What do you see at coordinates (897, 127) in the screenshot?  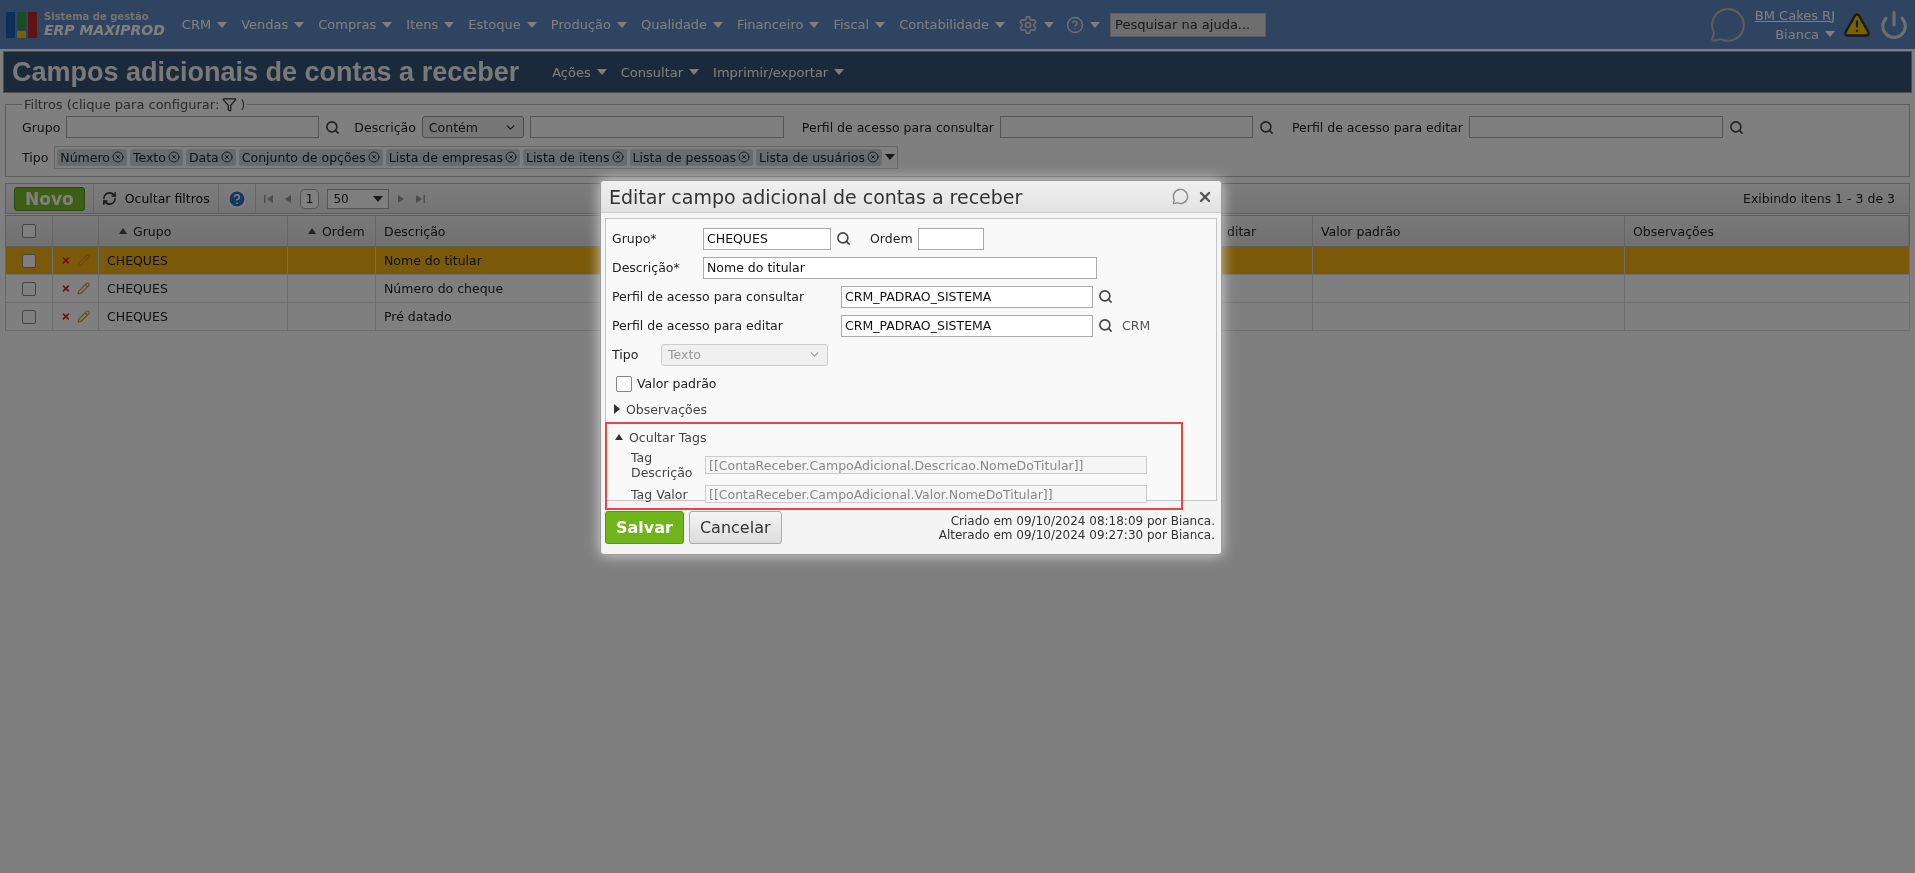 I see `filter-label: Perfil de acesso para consultar` at bounding box center [897, 127].